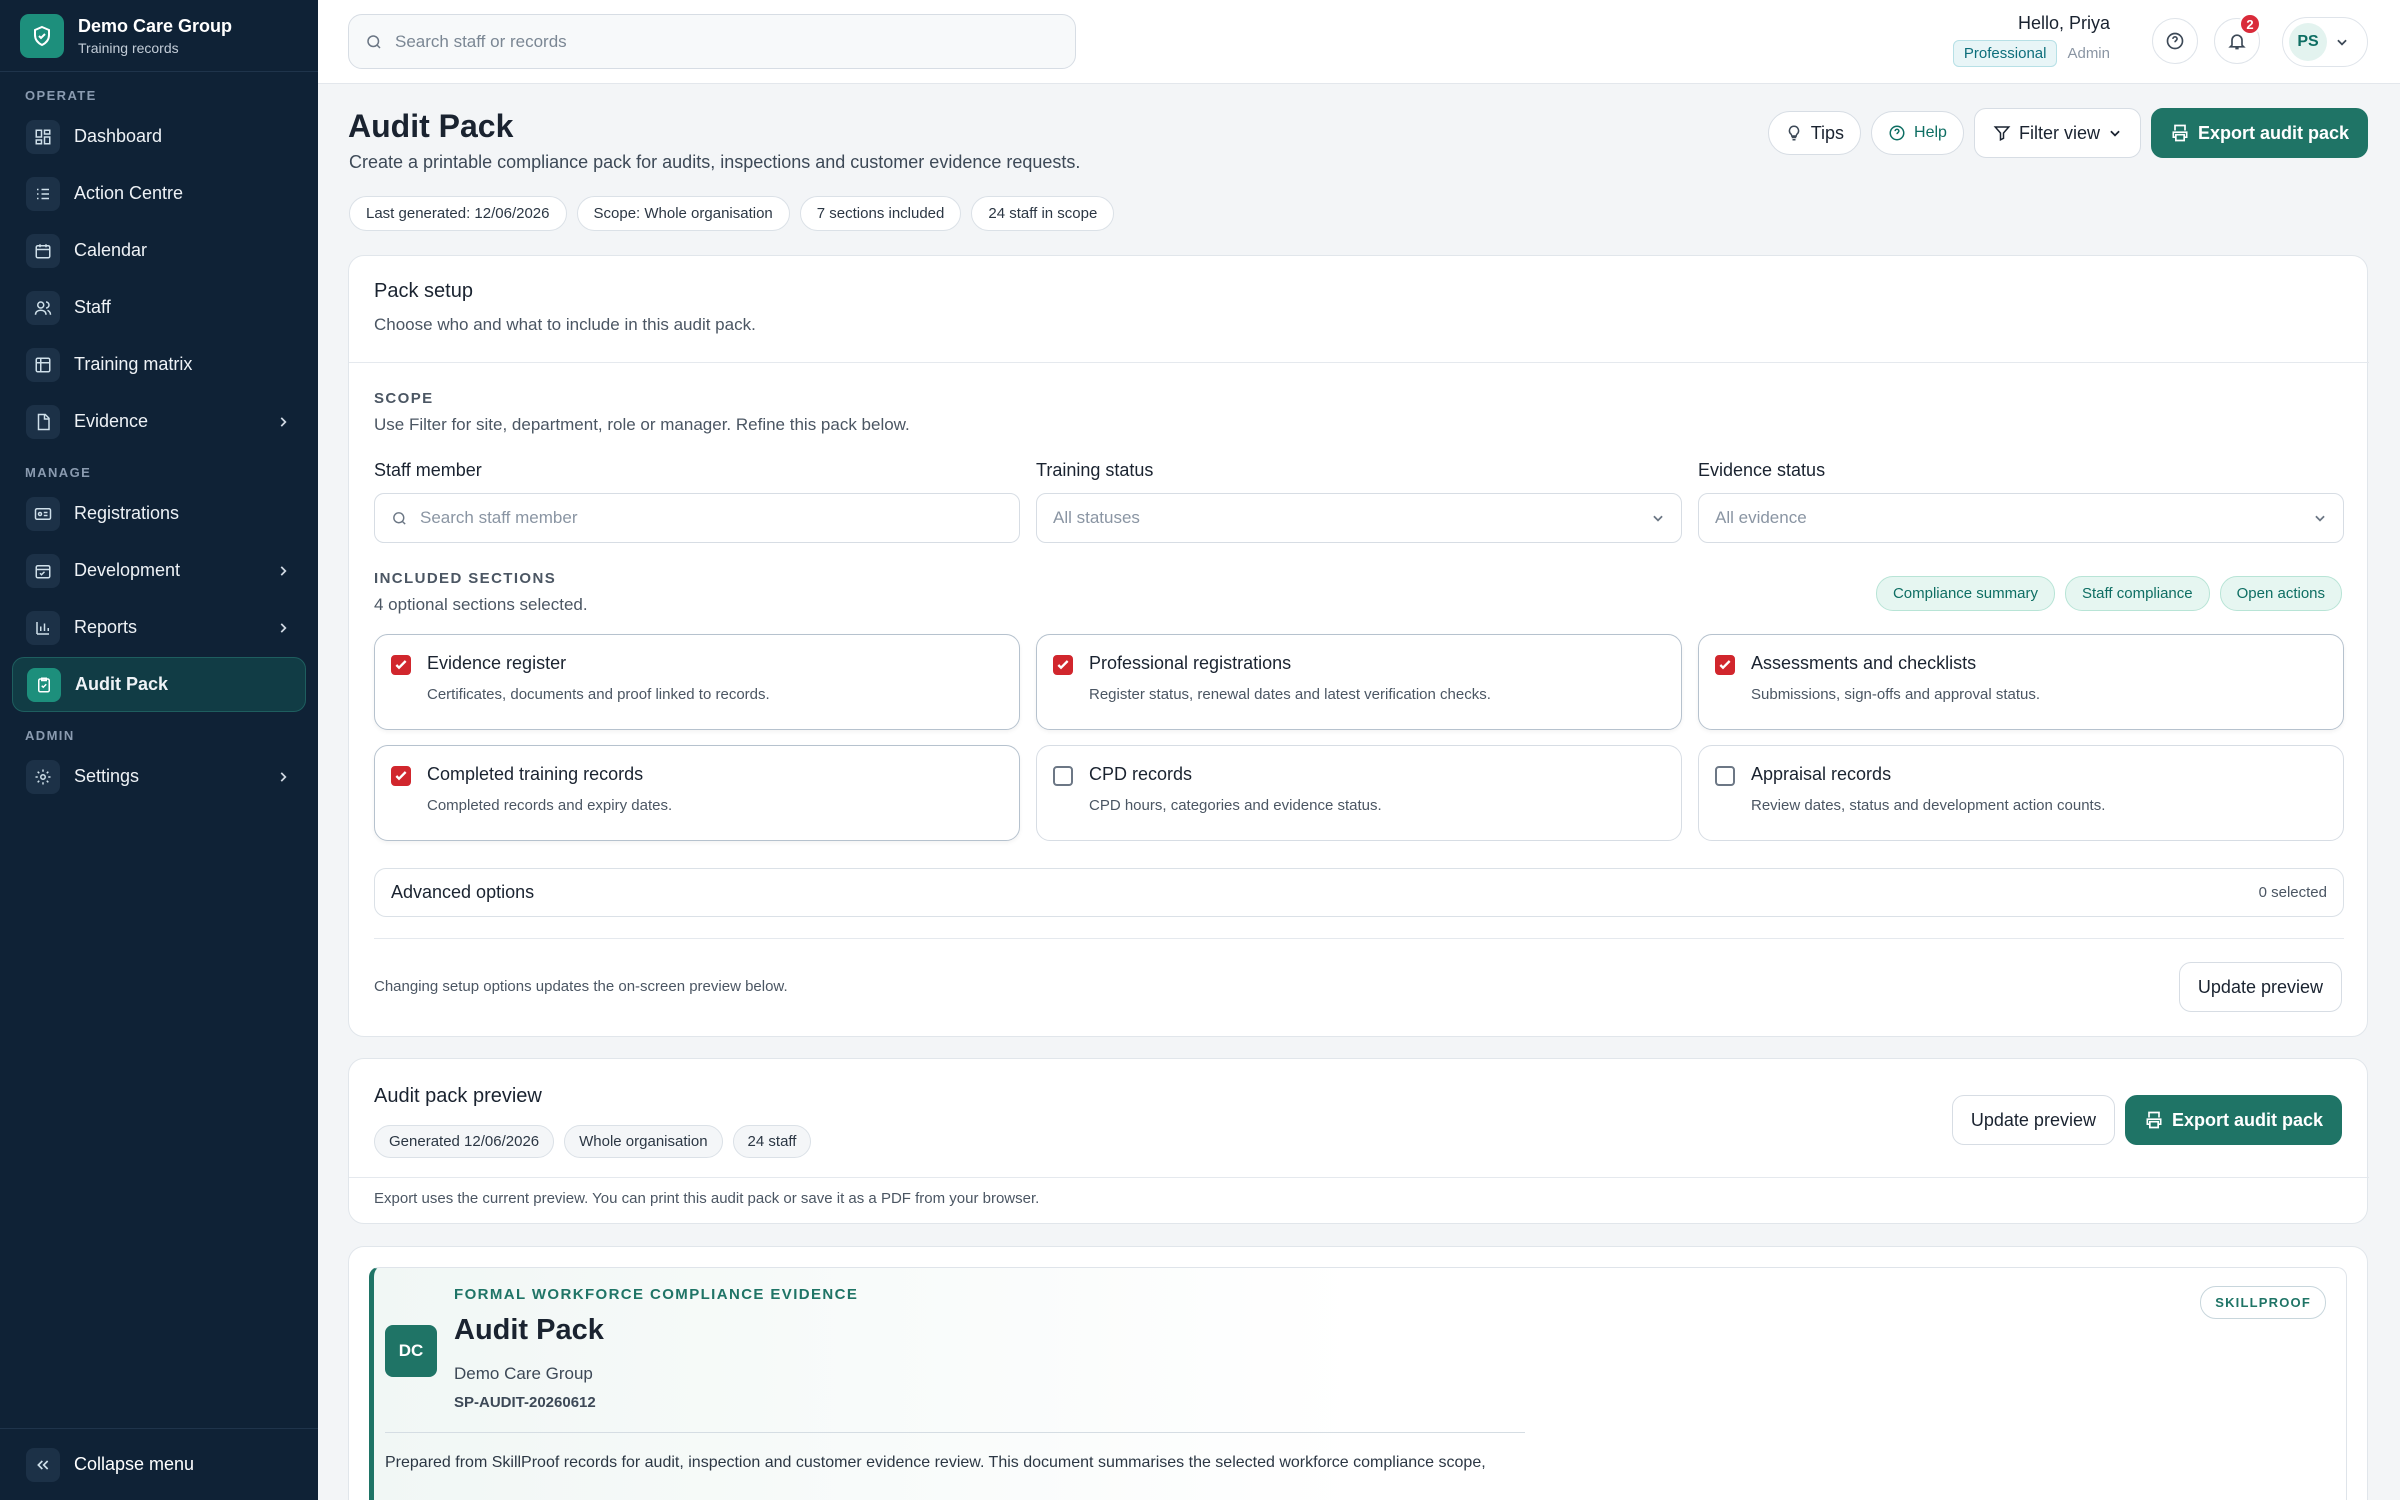 Image resolution: width=2400 pixels, height=1500 pixels. I want to click on update-preview-label: Update preview, so click(2260, 986).